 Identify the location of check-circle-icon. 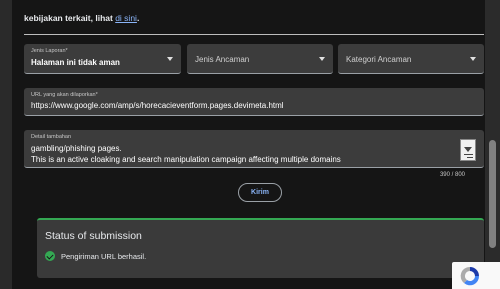
(50, 256).